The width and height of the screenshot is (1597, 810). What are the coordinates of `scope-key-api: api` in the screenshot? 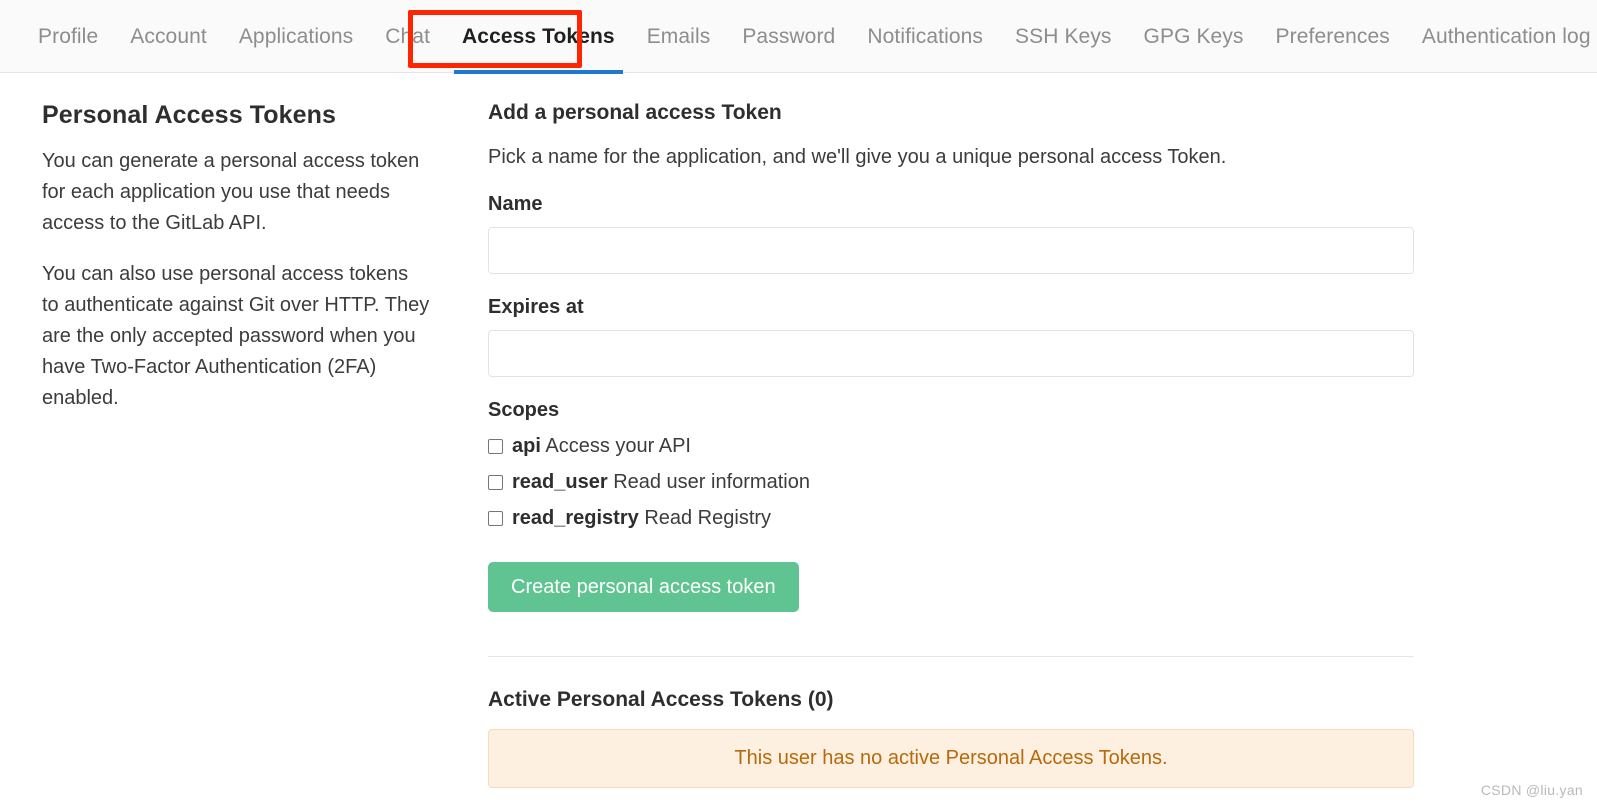 It's located at (526, 446).